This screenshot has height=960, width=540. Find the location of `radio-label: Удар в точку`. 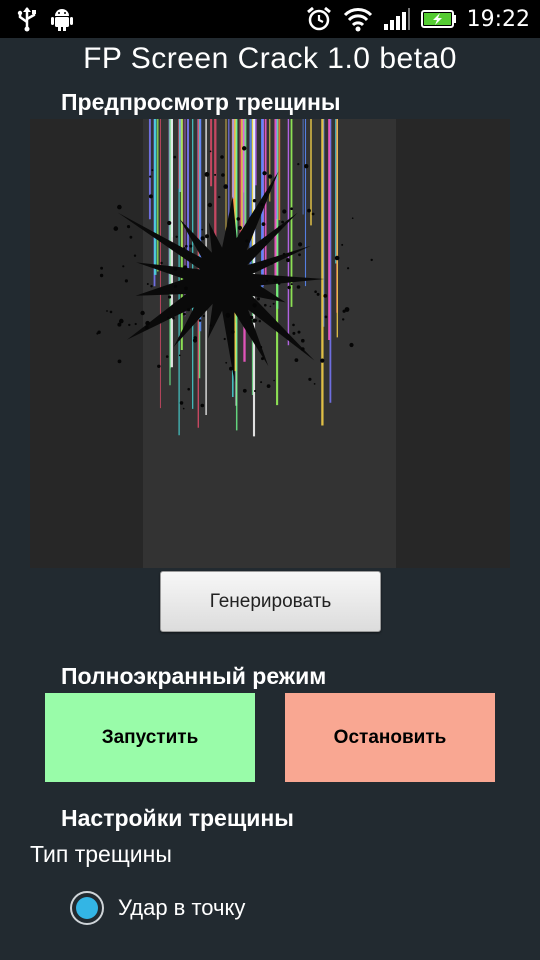

radio-label: Удар в точку is located at coordinates (182, 907).